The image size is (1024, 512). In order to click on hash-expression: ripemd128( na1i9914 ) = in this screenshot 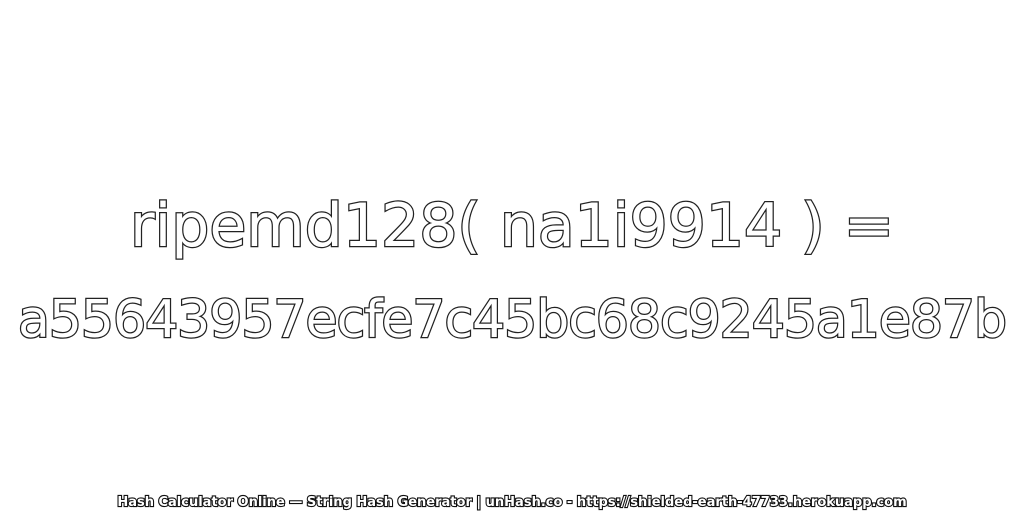, I will do `click(512, 226)`.